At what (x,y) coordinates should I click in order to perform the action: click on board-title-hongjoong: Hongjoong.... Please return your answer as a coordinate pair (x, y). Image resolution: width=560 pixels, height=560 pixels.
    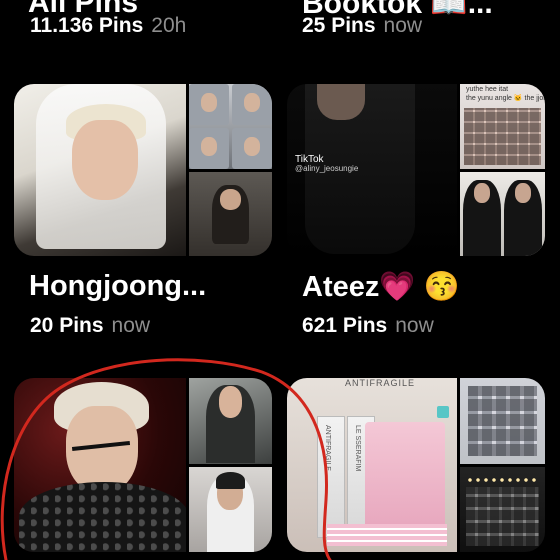
    Looking at the image, I should click on (117, 286).